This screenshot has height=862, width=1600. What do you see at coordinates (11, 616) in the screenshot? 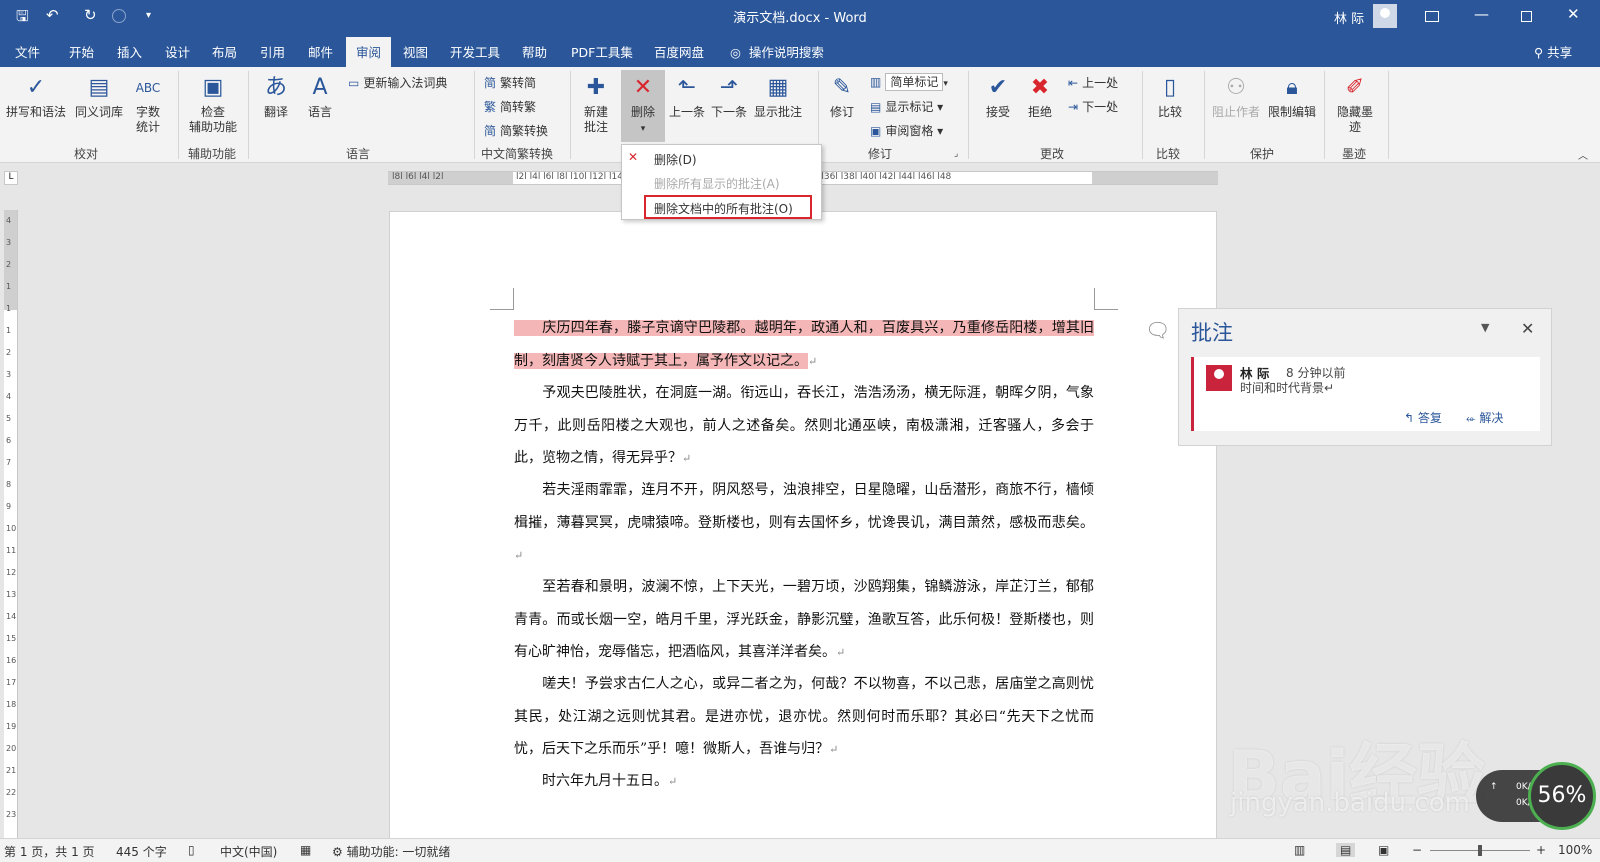
I see `ruler-tick: 14` at bounding box center [11, 616].